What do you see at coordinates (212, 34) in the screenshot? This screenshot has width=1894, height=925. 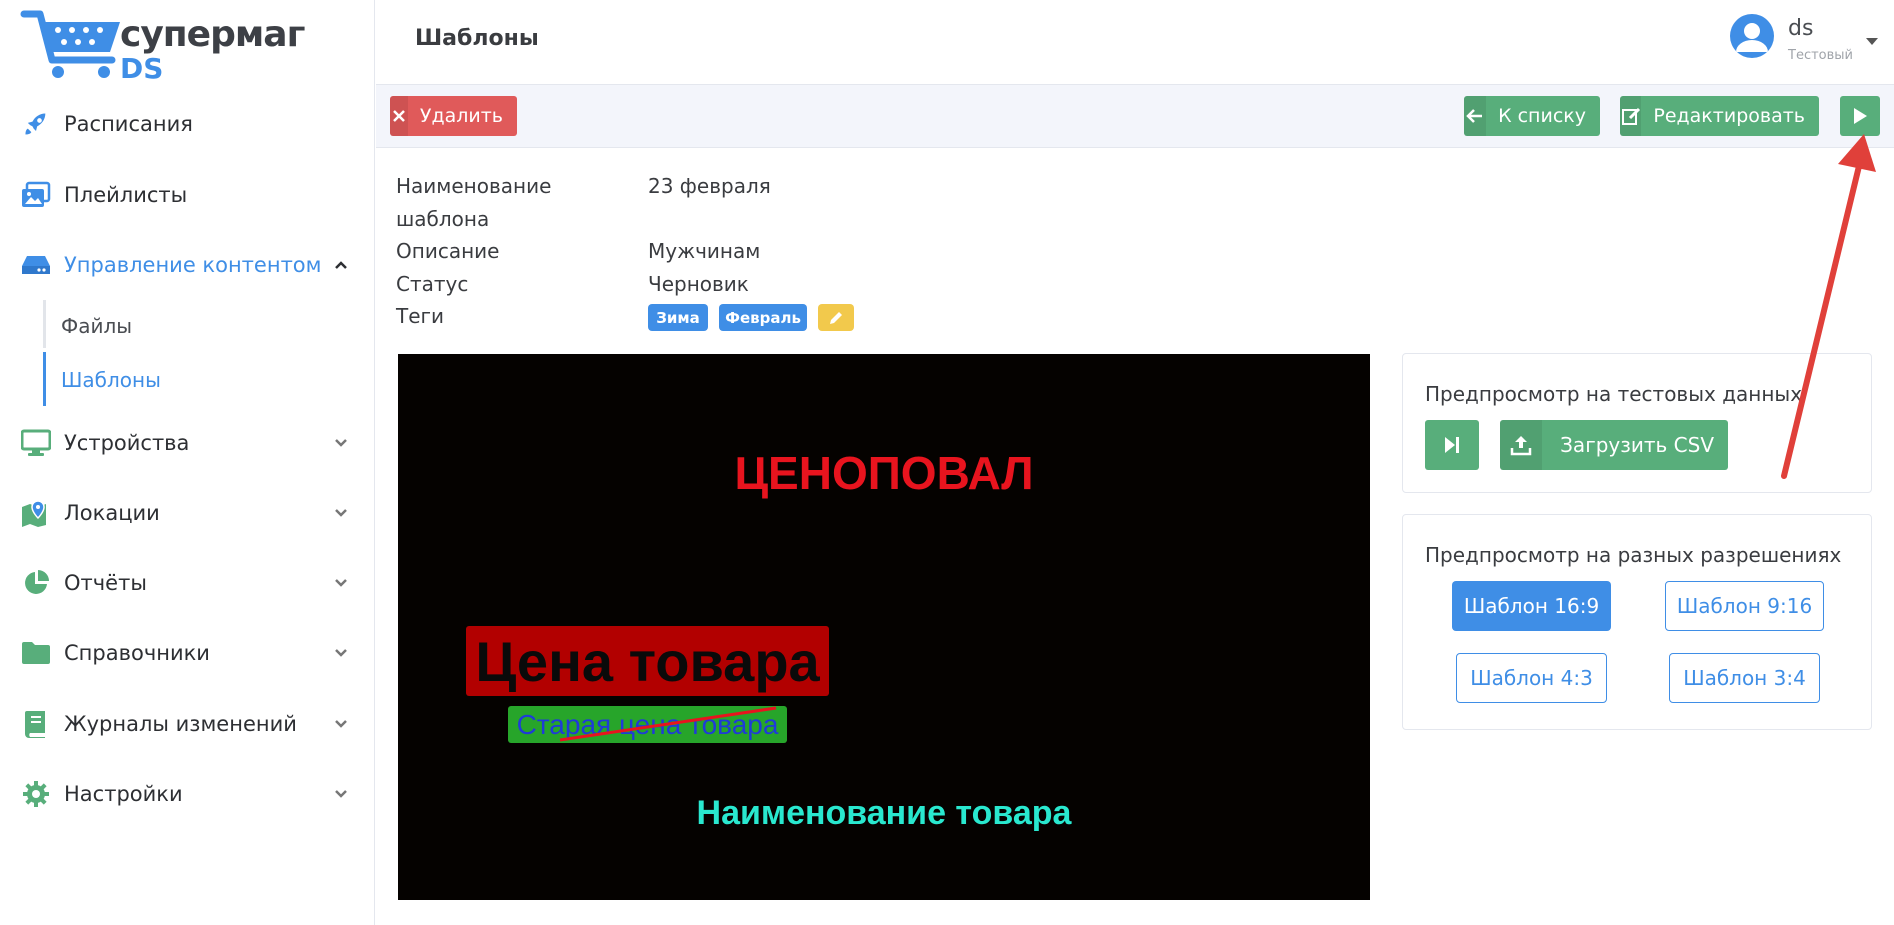 I see `brand-name: супермаг` at bounding box center [212, 34].